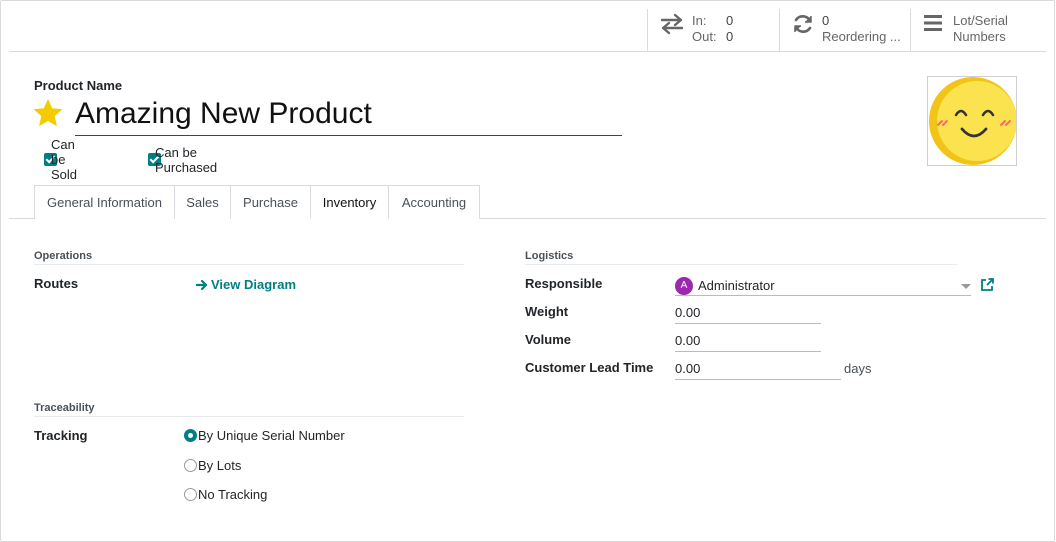 The image size is (1056, 542). Describe the element at coordinates (271, 435) in the screenshot. I see `radio-label: By Unique Serial Number` at that location.